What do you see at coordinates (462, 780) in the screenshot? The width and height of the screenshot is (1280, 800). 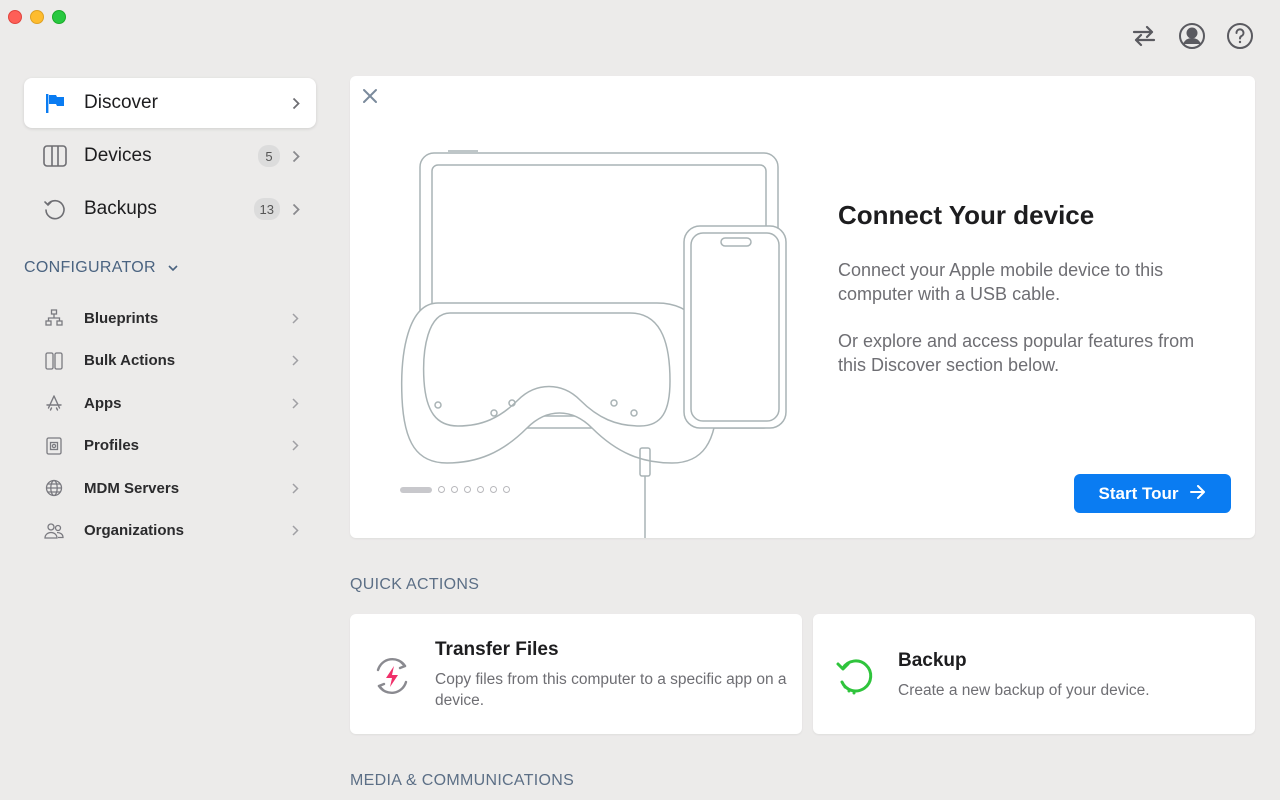 I see `media-communications-header: MEDIA & COMMUNICATIONS` at bounding box center [462, 780].